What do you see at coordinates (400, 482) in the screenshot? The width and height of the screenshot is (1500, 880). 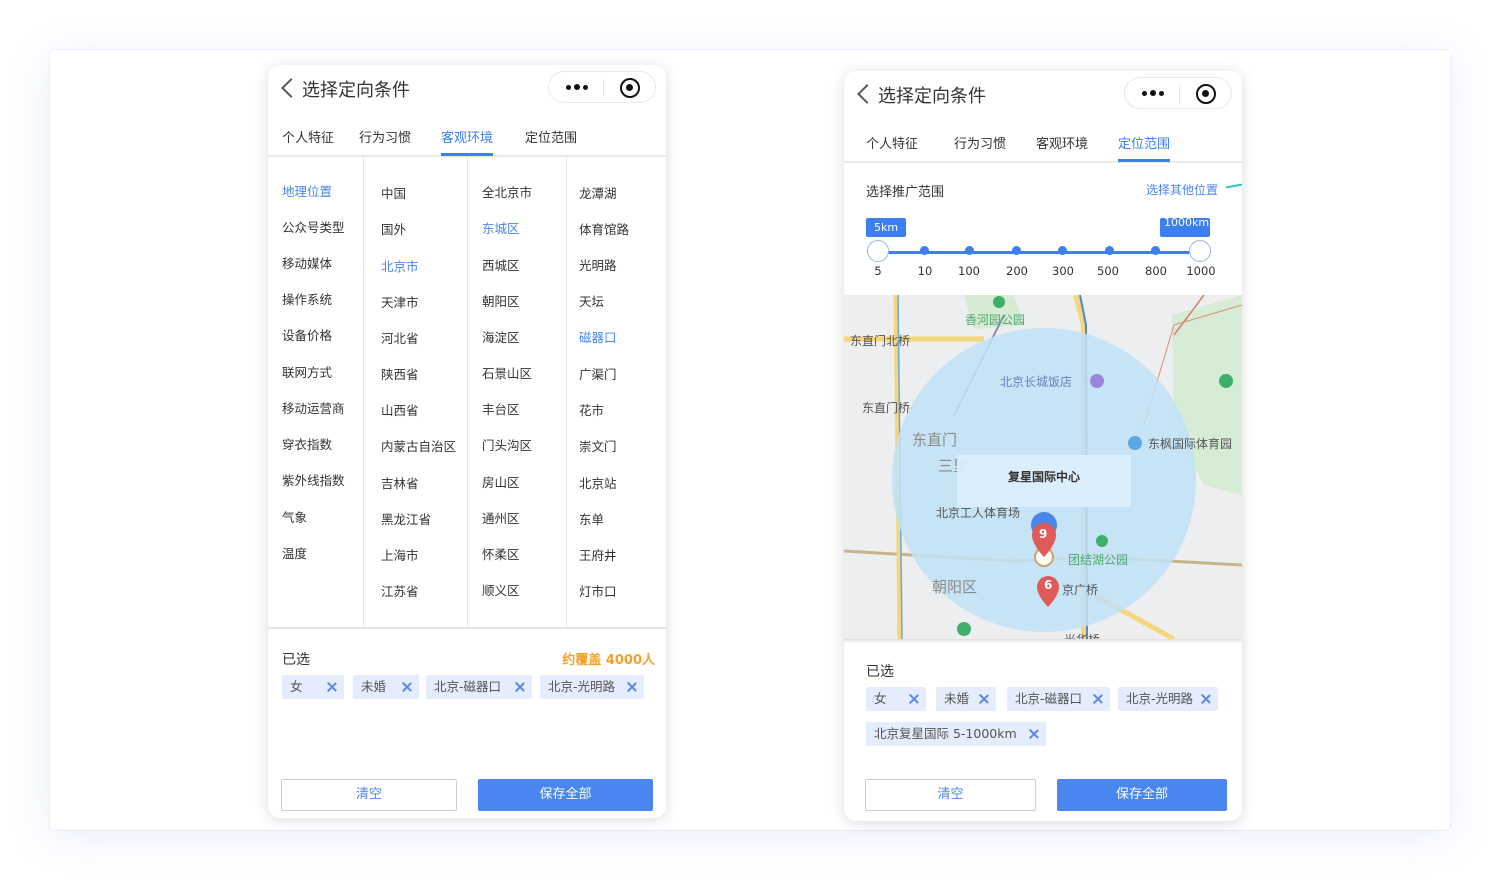 I see `list-item: 吉林省` at bounding box center [400, 482].